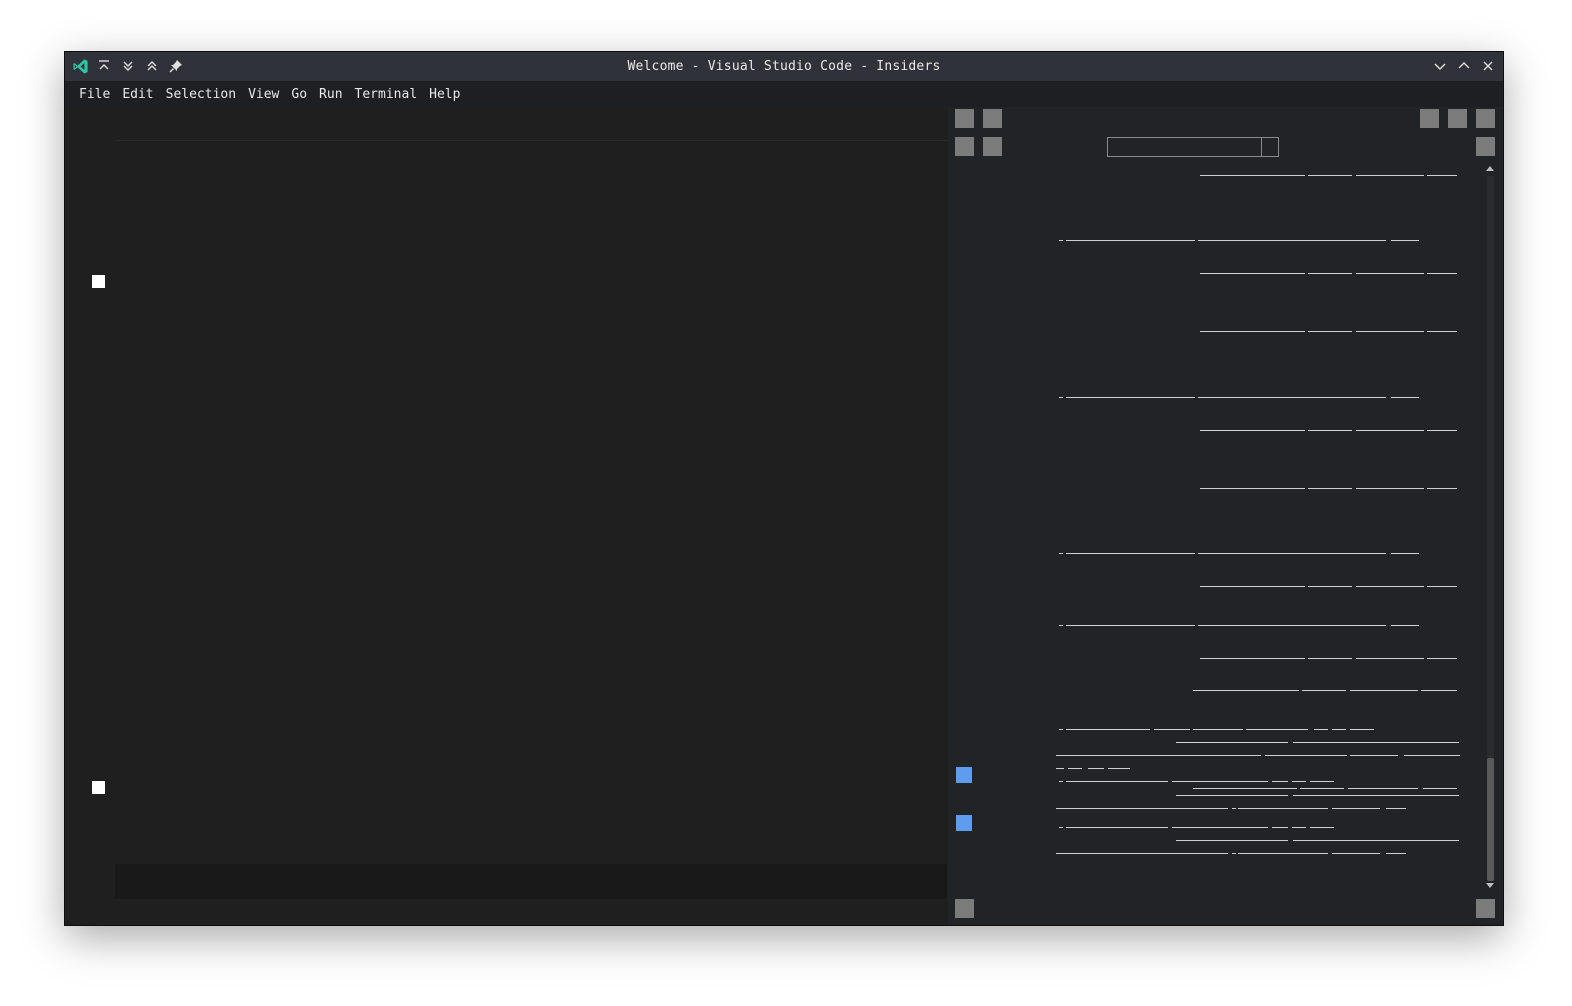  What do you see at coordinates (94, 94) in the screenshot?
I see `menu-file: File` at bounding box center [94, 94].